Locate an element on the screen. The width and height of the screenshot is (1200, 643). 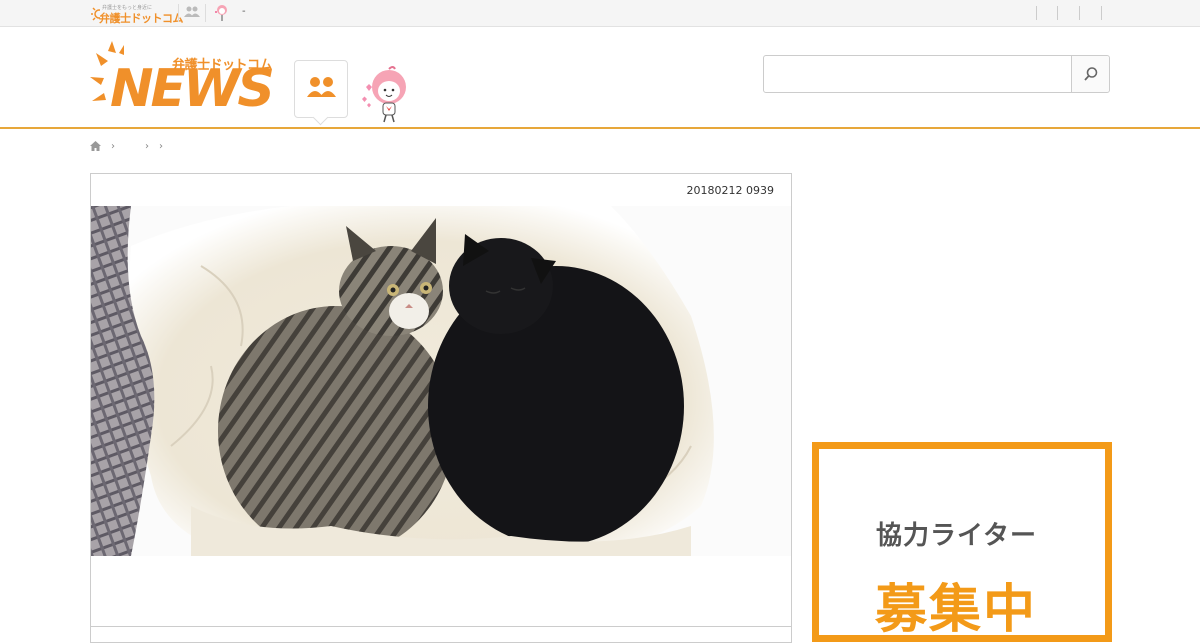
topbar-dash: - is located at coordinates (244, 11).